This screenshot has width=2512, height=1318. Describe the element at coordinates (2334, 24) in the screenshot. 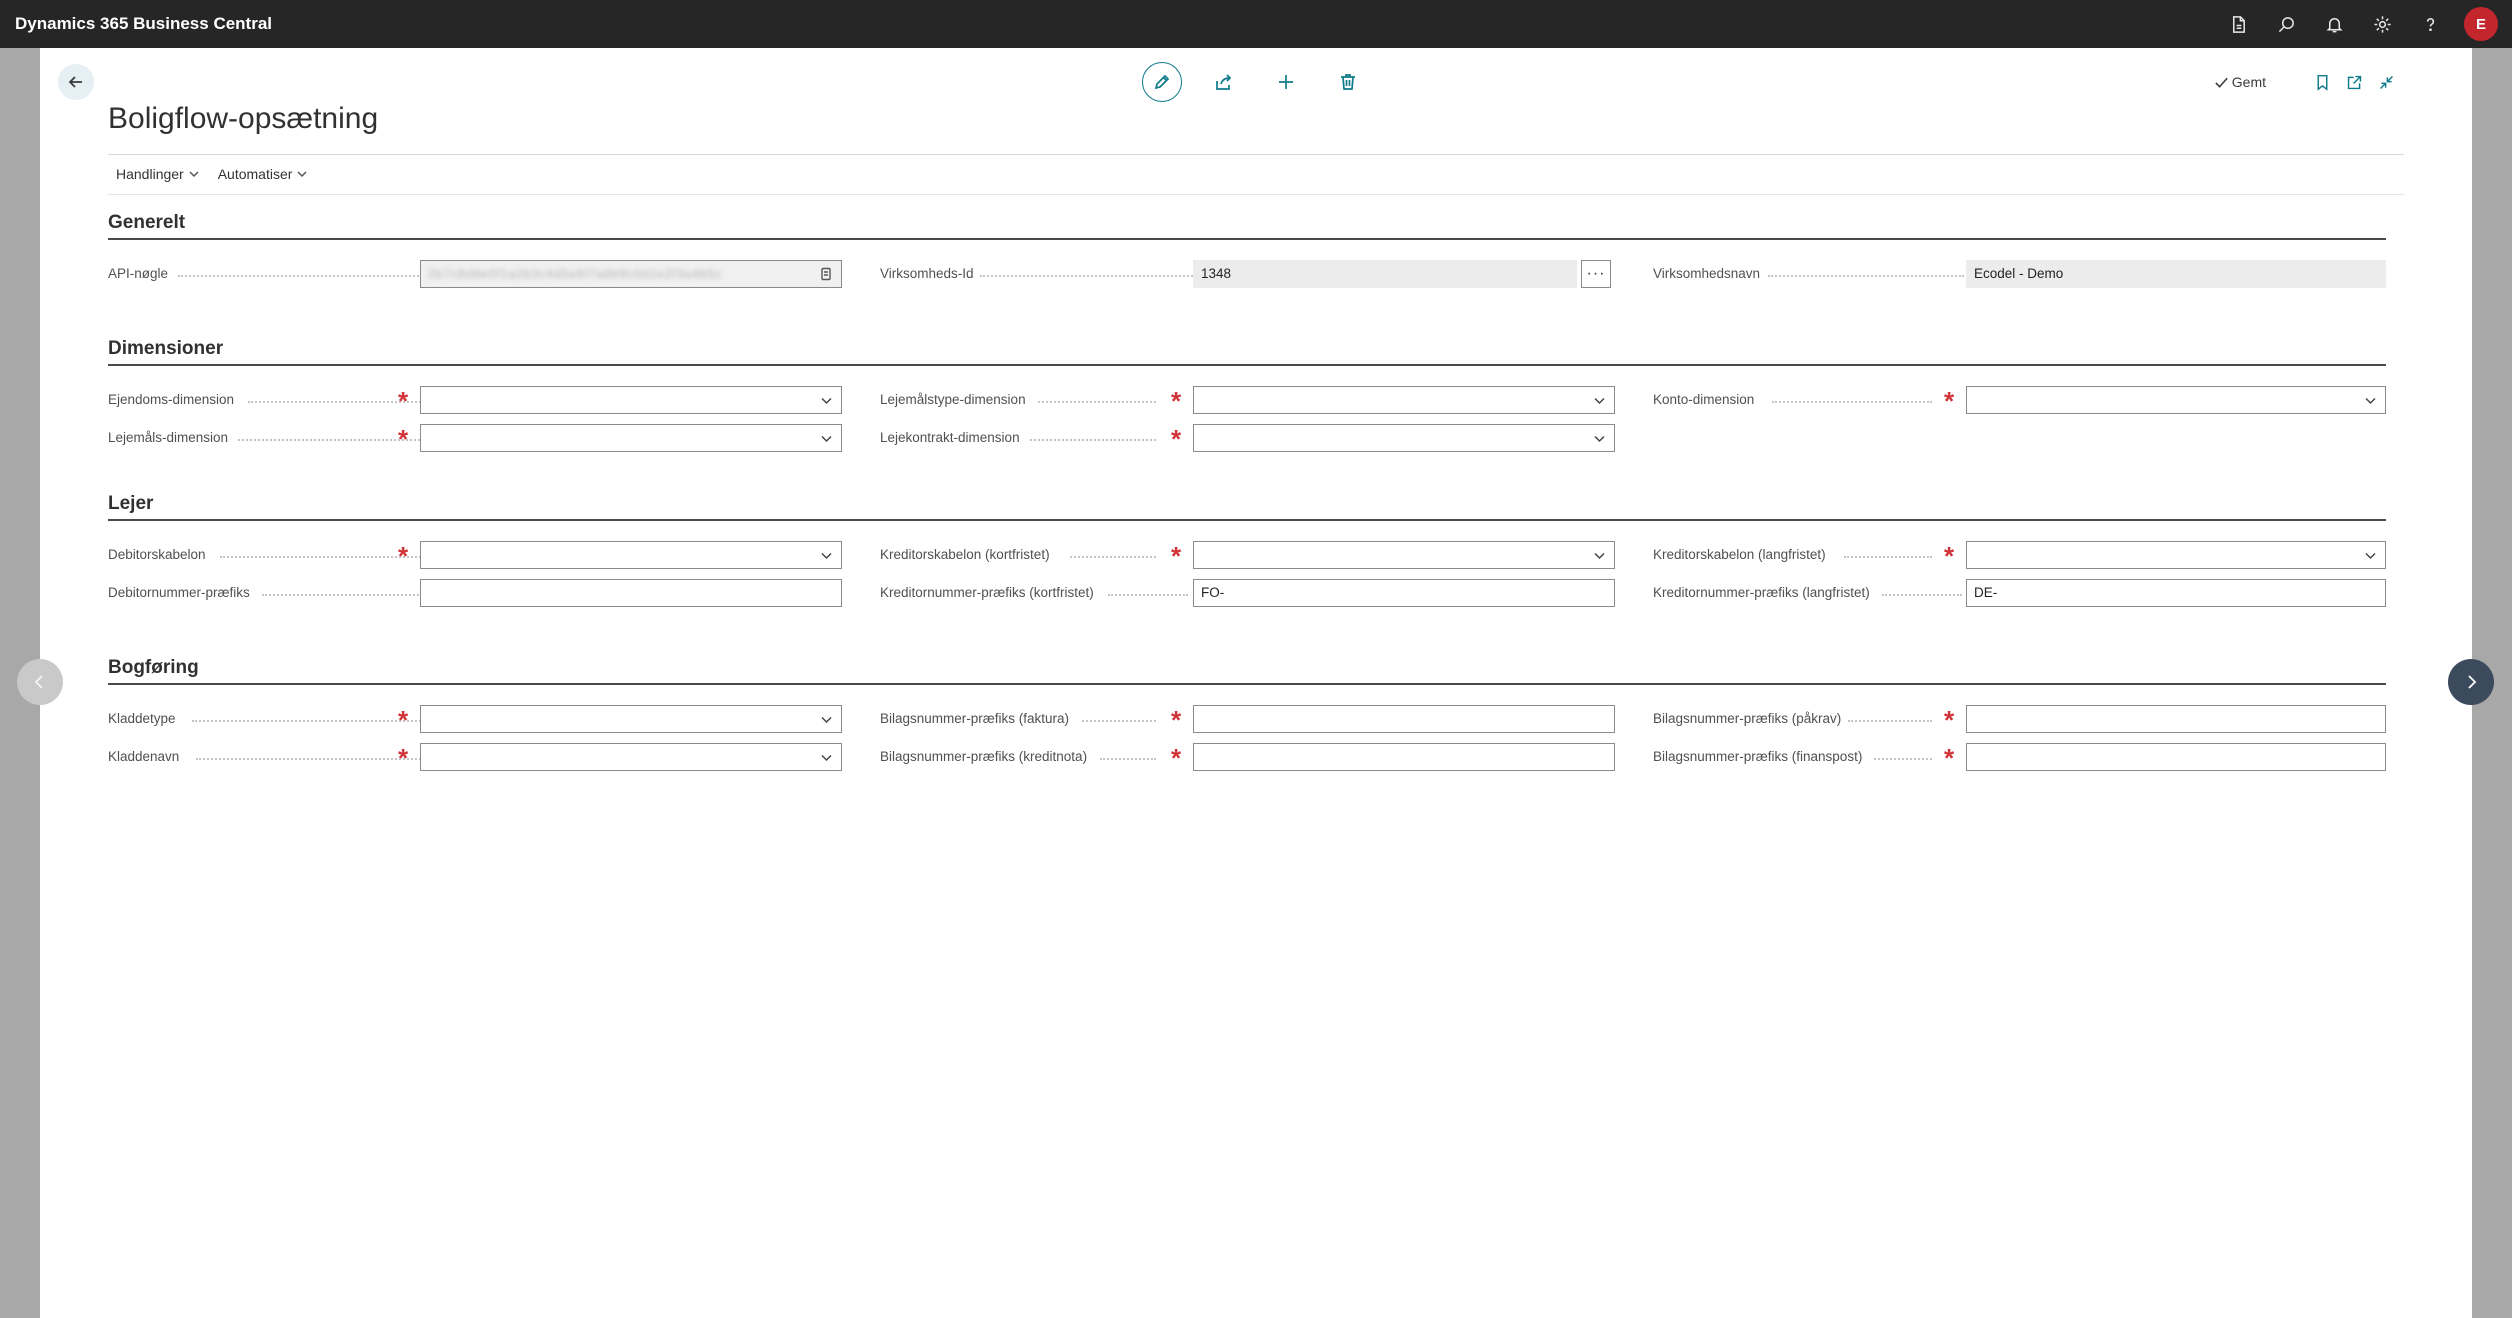

I see `bell-icon` at that location.